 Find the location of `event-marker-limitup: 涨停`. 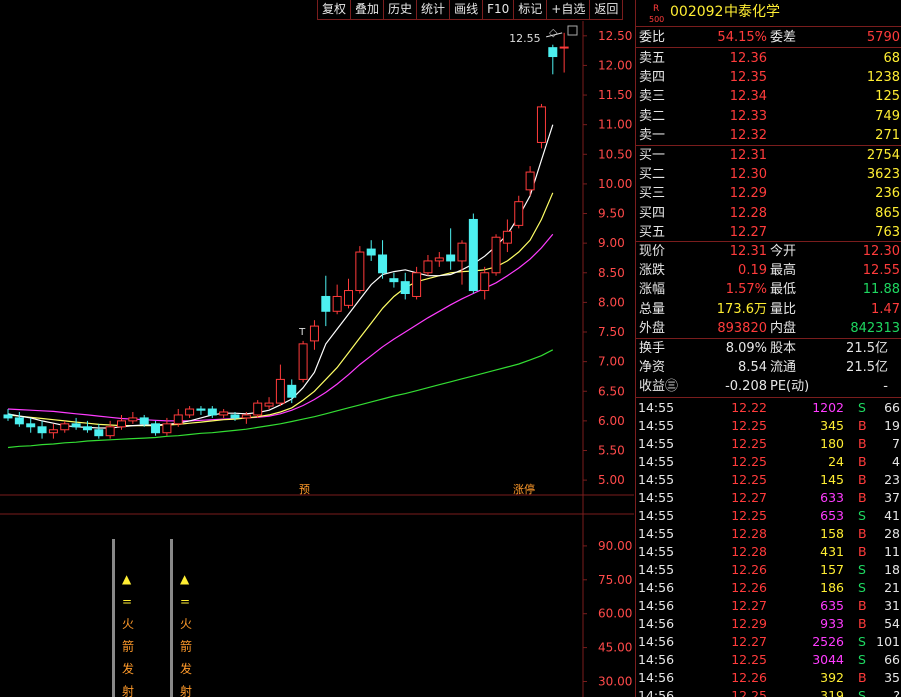

event-marker-limitup: 涨停 is located at coordinates (524, 489).